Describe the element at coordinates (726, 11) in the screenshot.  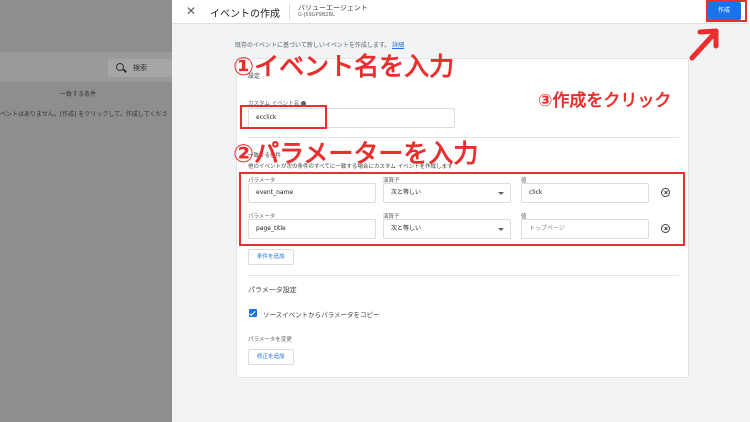
I see `annotation-create-box` at that location.